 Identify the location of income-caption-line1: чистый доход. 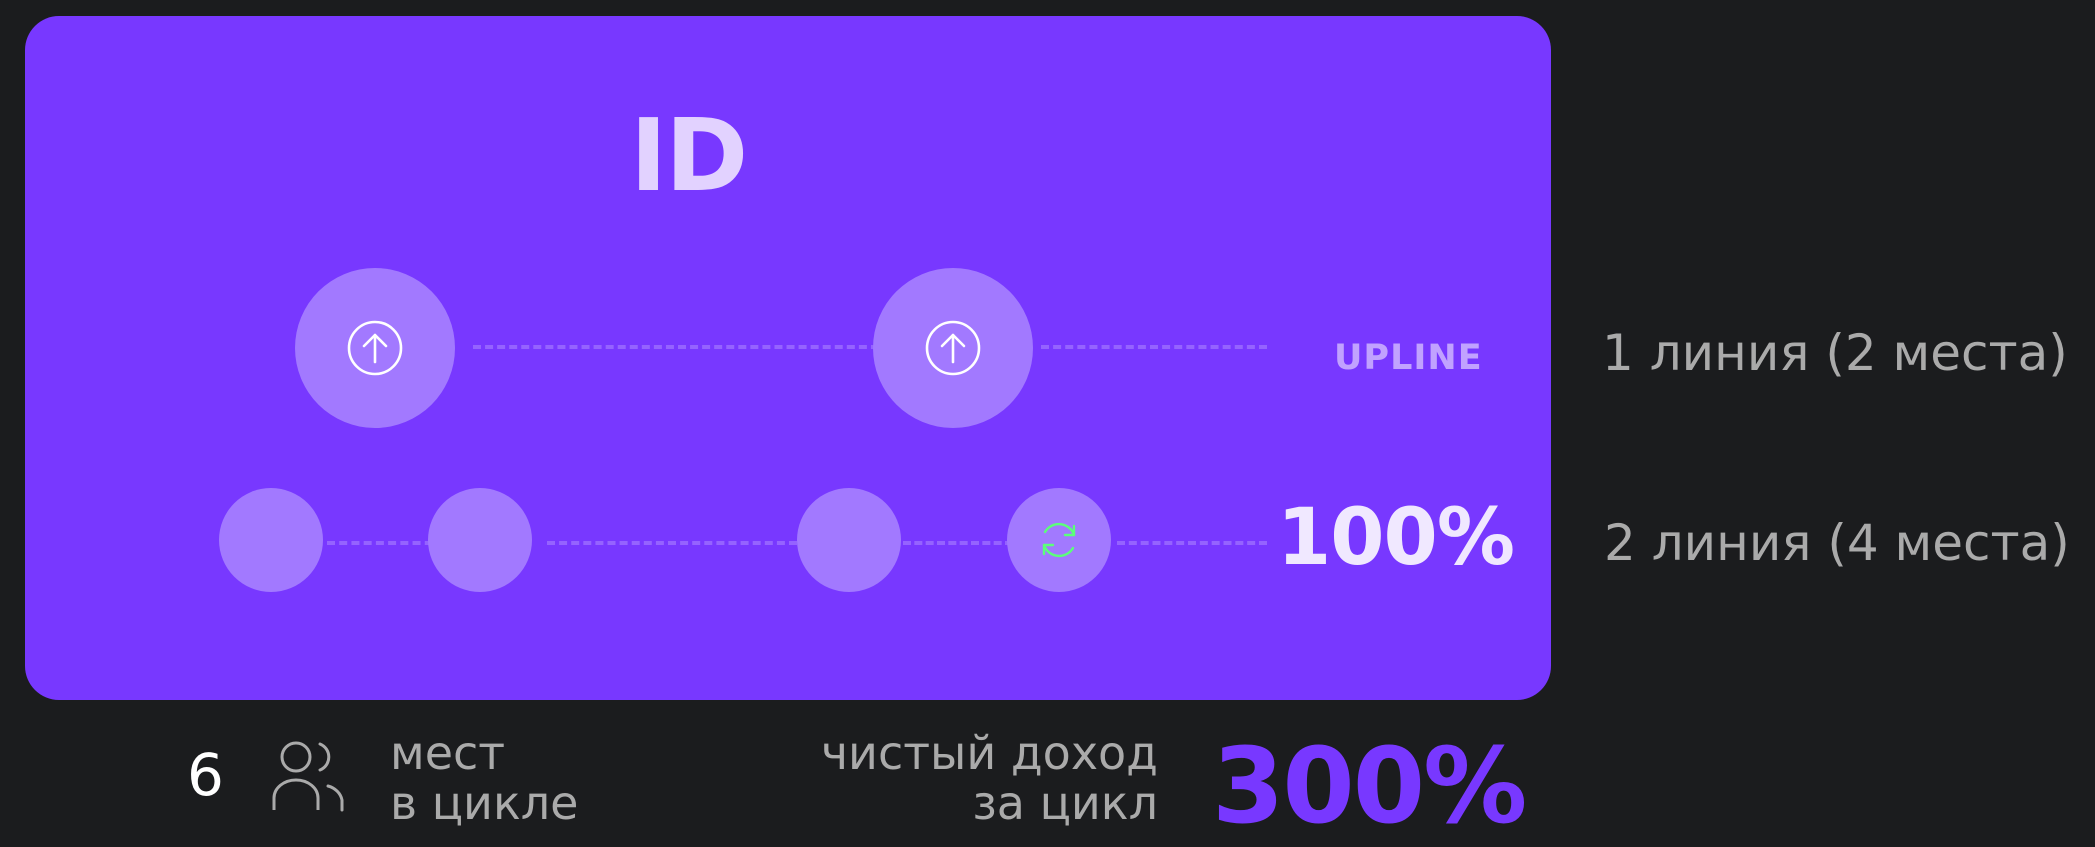
(989, 753).